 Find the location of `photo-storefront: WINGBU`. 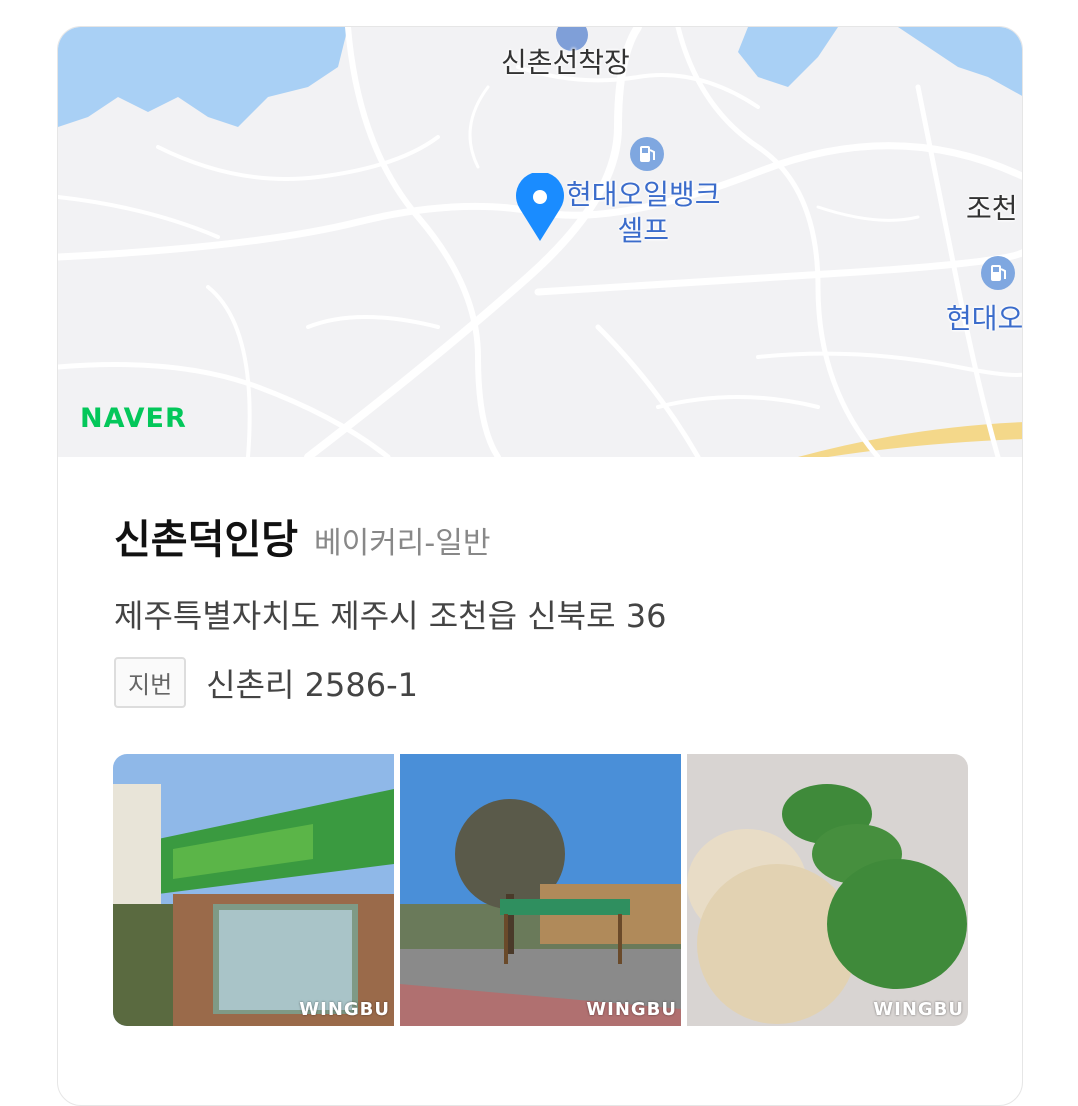

photo-storefront: WINGBU is located at coordinates (253, 890).